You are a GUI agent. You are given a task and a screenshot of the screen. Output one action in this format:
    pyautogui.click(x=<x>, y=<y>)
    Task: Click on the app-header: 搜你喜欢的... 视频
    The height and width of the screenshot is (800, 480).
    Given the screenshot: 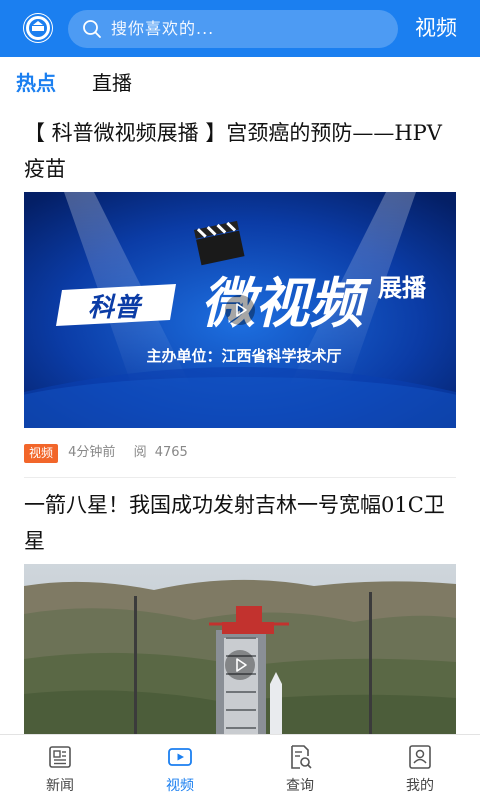 What is the action you would take?
    pyautogui.click(x=240, y=28)
    